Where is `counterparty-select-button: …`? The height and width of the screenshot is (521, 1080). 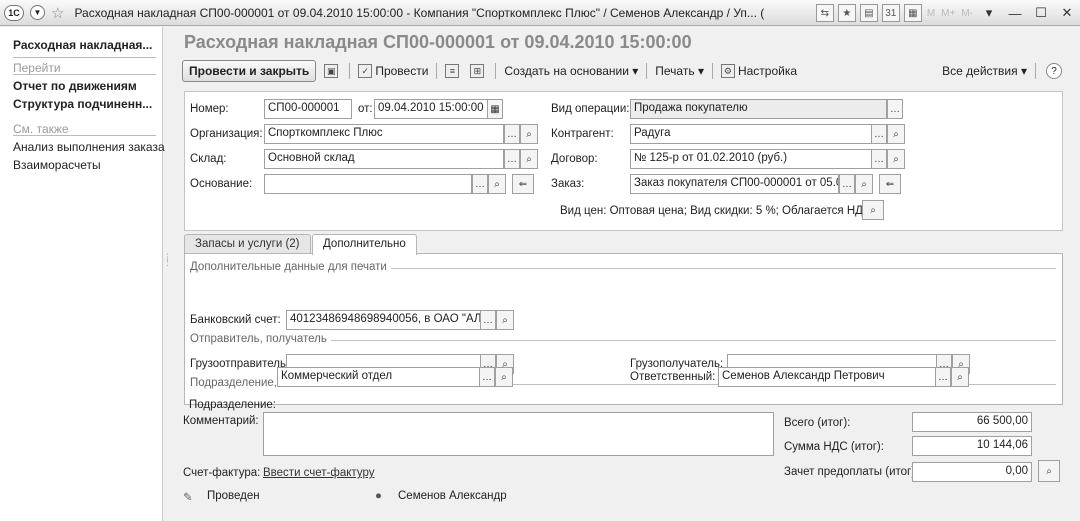 counterparty-select-button: … is located at coordinates (879, 134).